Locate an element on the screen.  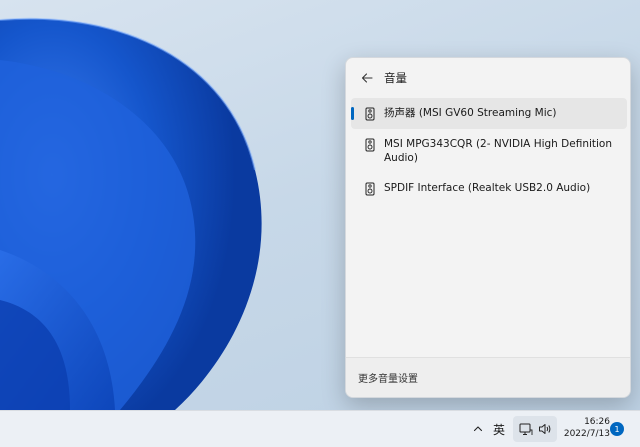
notification-badge: 1 is located at coordinates (617, 429).